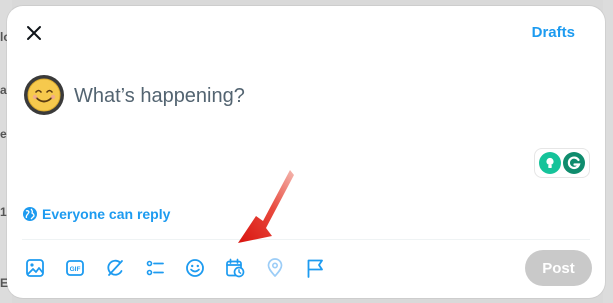  I want to click on grok-icon, so click(115, 267).